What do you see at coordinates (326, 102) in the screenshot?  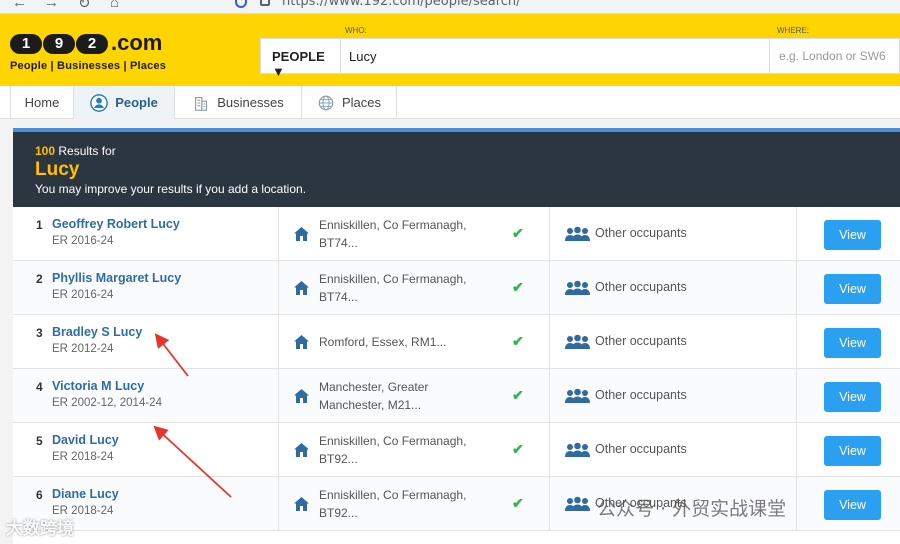 I see `globe-icon` at bounding box center [326, 102].